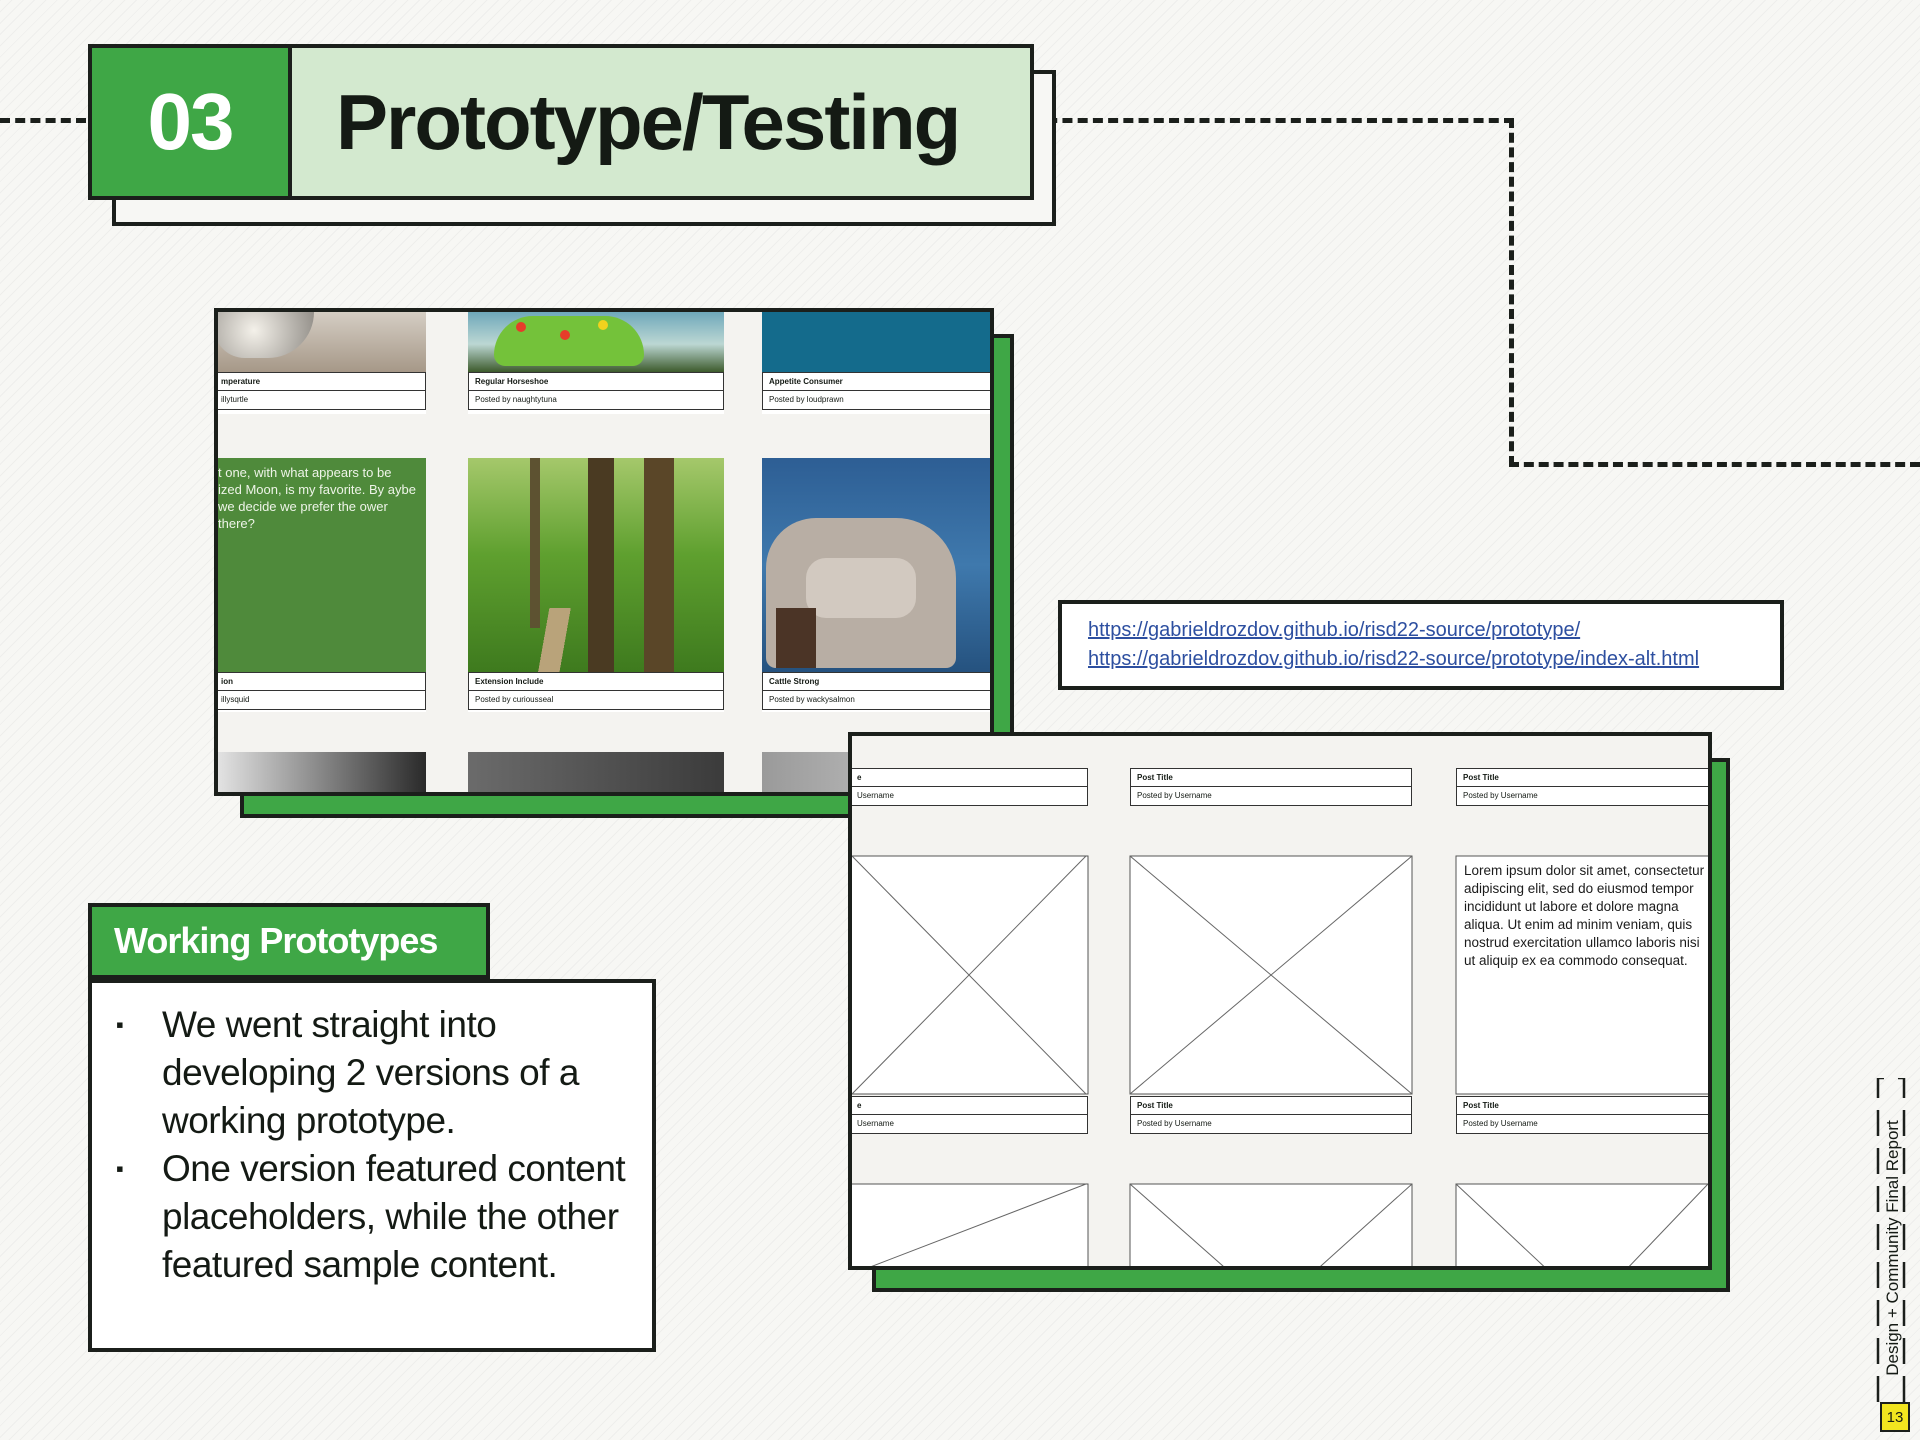 This screenshot has height=1440, width=1920. What do you see at coordinates (322, 700) in the screenshot?
I see `card-byline: illysquid` at bounding box center [322, 700].